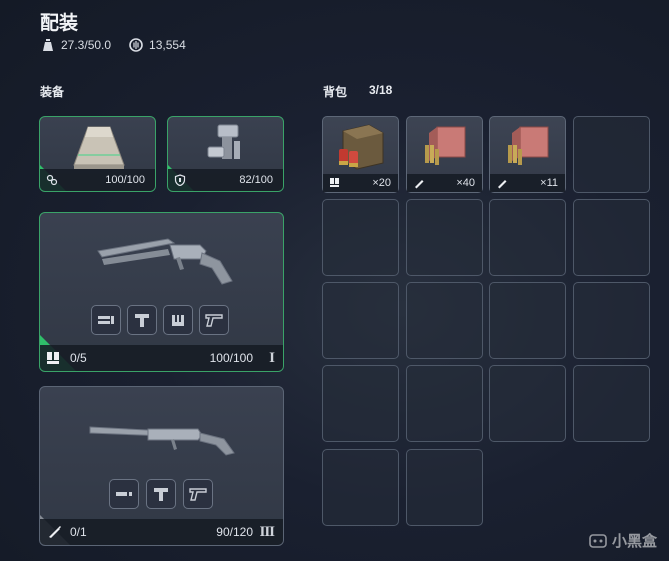  Describe the element at coordinates (78, 358) in the screenshot. I see `primary-ammo-count: 0/5` at that location.